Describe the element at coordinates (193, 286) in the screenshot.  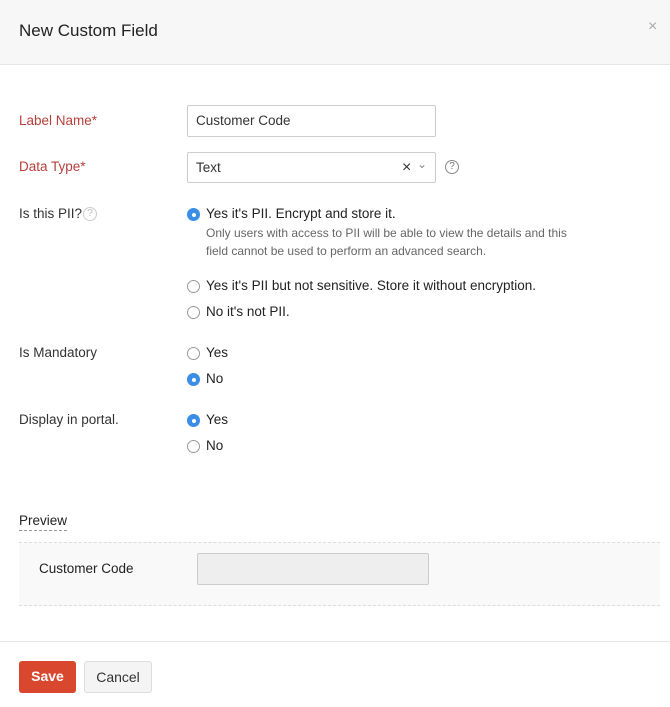
I see `pii-radio-unencrypted` at that location.